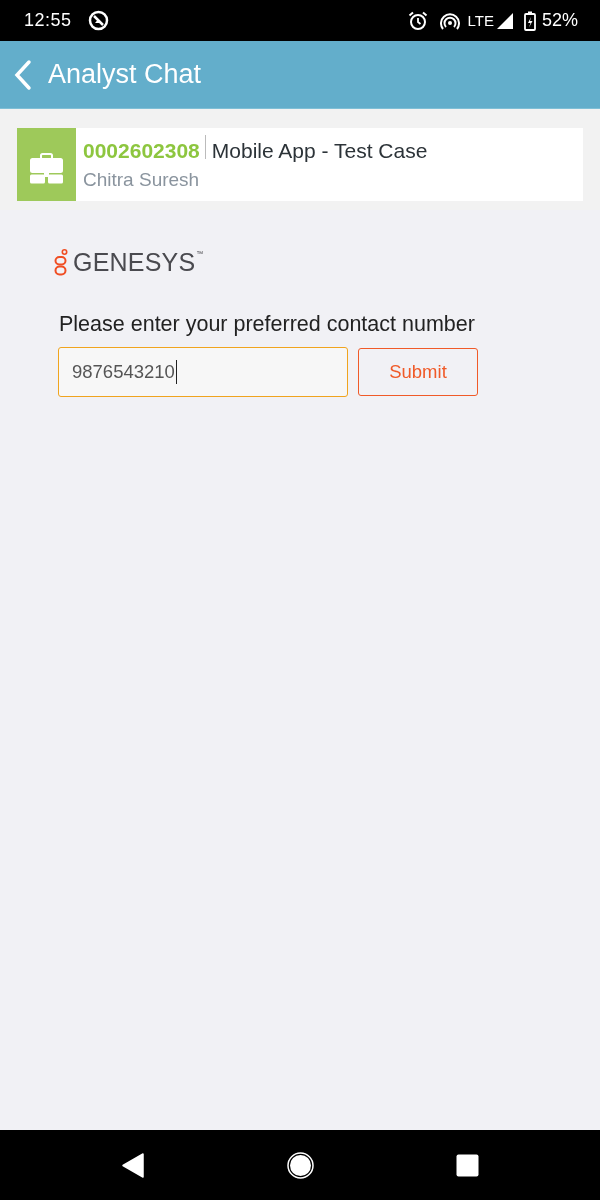 Image resolution: width=600 pixels, height=1200 pixels. Describe the element at coordinates (467, 1165) in the screenshot. I see `recents-button` at that location.